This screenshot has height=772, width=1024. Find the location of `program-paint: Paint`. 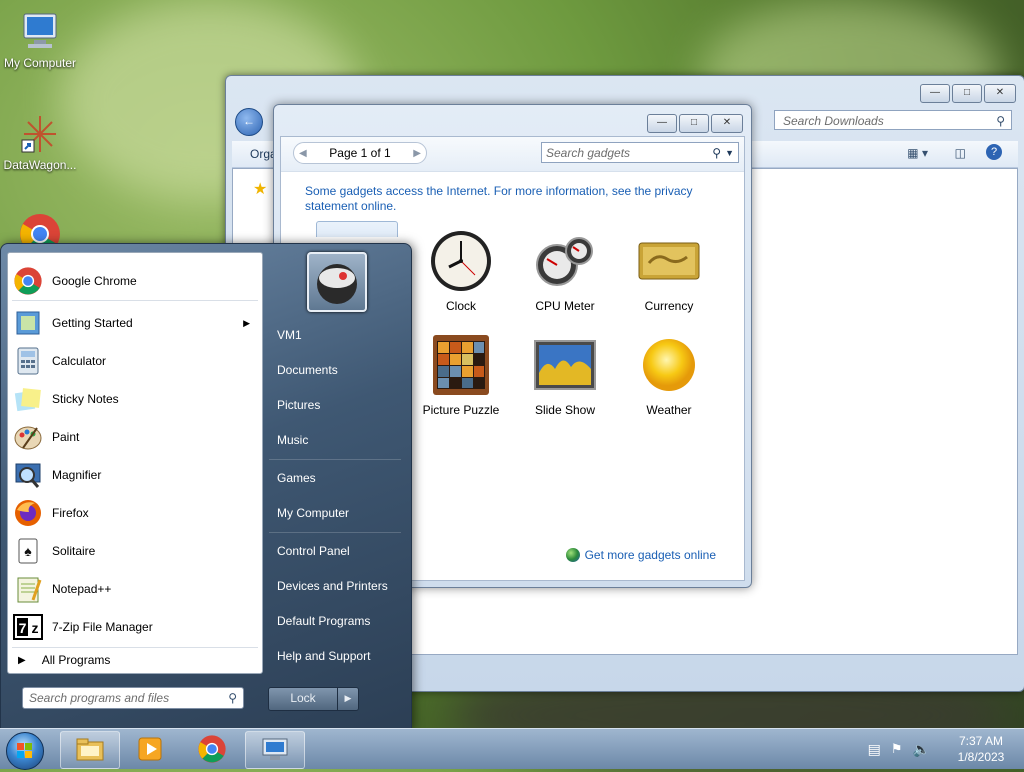

program-paint: Paint is located at coordinates (135, 437).